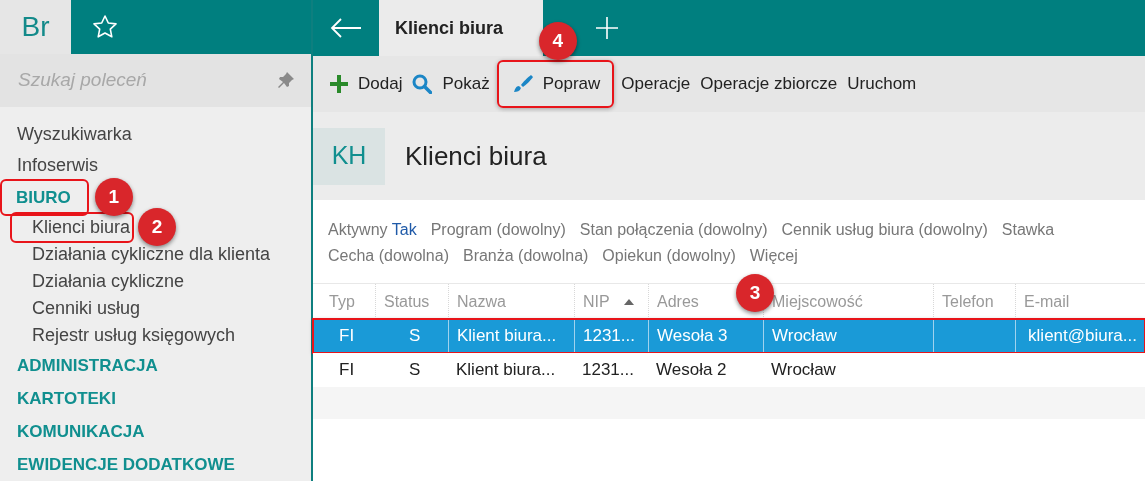  I want to click on module-badge: KH, so click(349, 156).